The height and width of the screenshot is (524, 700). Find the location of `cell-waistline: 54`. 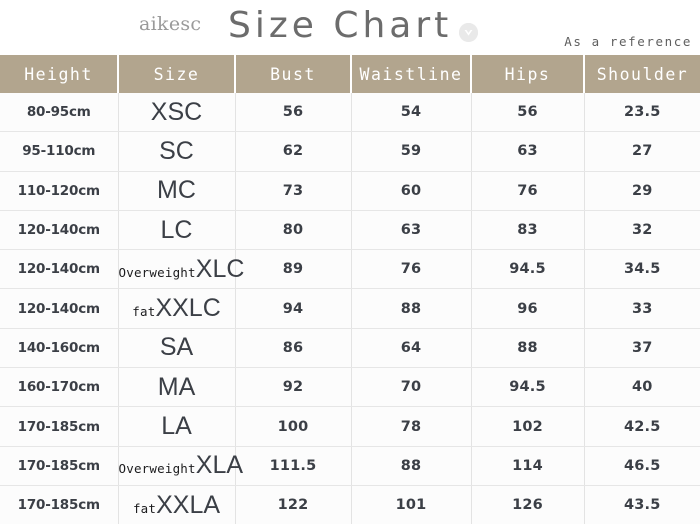

cell-waistline: 54 is located at coordinates (411, 113).